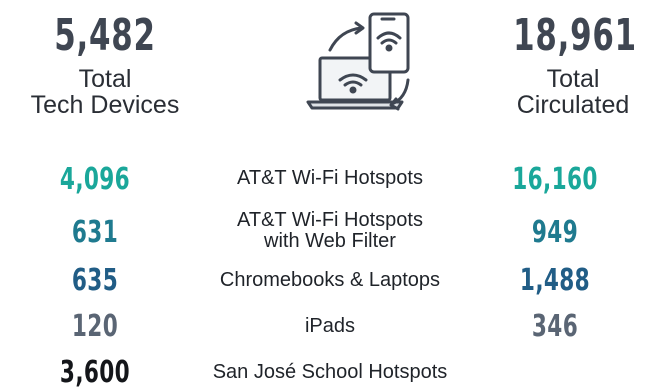 The width and height of the screenshot is (665, 390). Describe the element at coordinates (330, 280) in the screenshot. I see `row-3-label: Chromebooks & Laptops` at that location.